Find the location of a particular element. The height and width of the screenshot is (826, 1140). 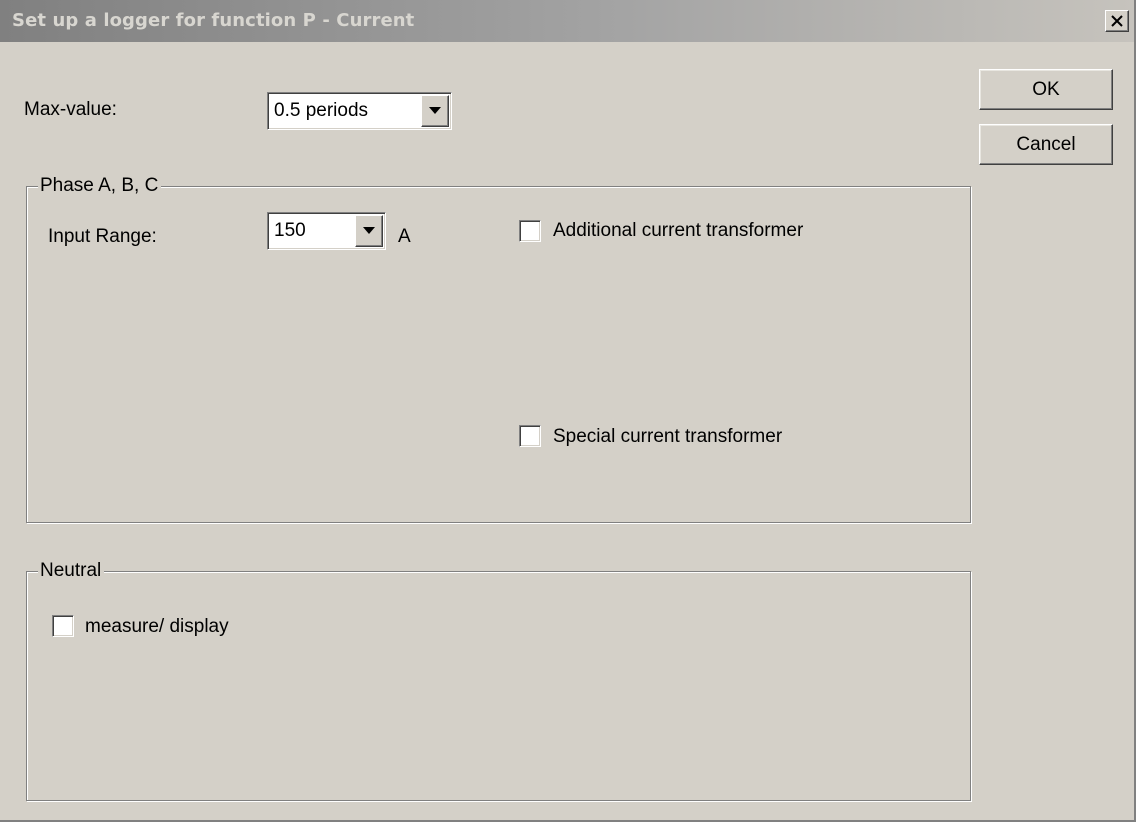

additional-ct-label: Additional current transformer is located at coordinates (678, 231).